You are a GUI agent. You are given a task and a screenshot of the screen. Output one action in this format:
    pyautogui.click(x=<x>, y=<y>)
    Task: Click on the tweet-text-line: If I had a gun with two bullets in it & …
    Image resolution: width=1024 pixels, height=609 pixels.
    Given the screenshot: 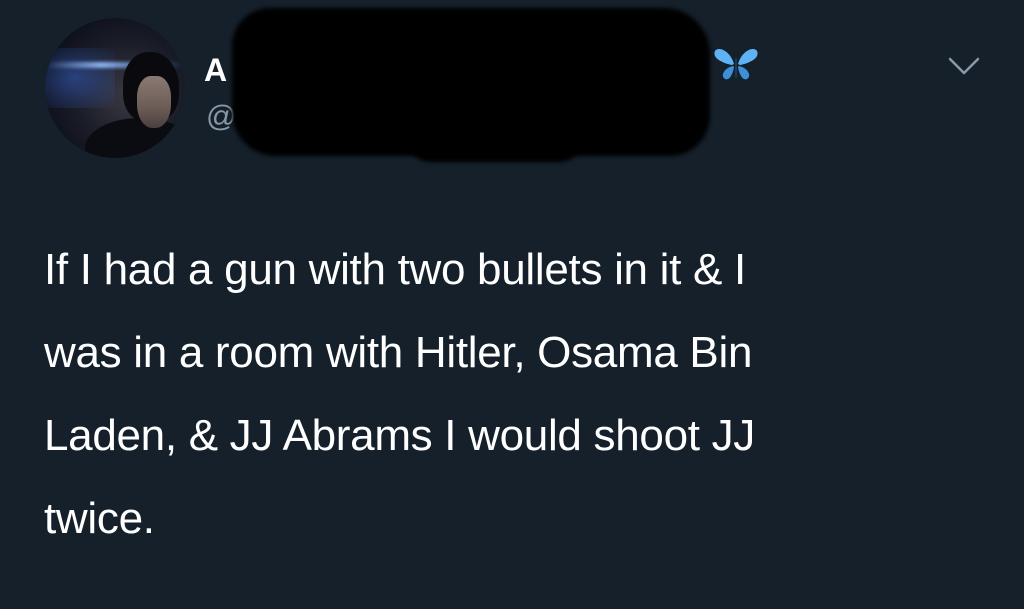 What is the action you would take?
    pyautogui.click(x=395, y=269)
    